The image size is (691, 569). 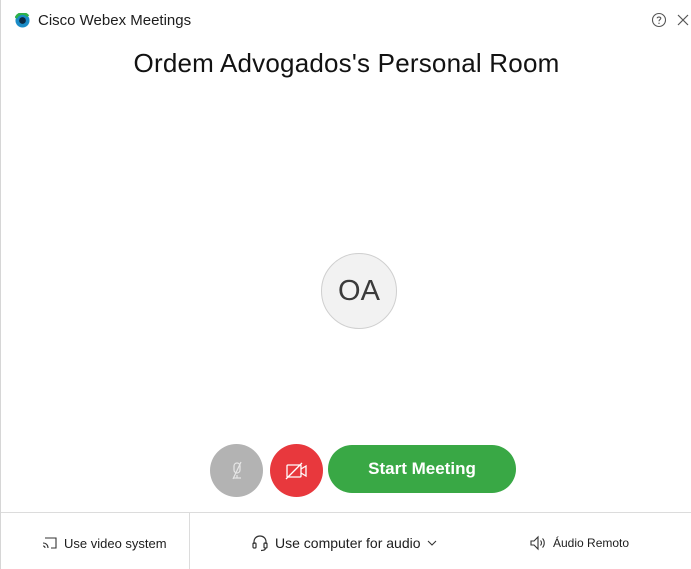 What do you see at coordinates (359, 291) in the screenshot?
I see `avatar: OA` at bounding box center [359, 291].